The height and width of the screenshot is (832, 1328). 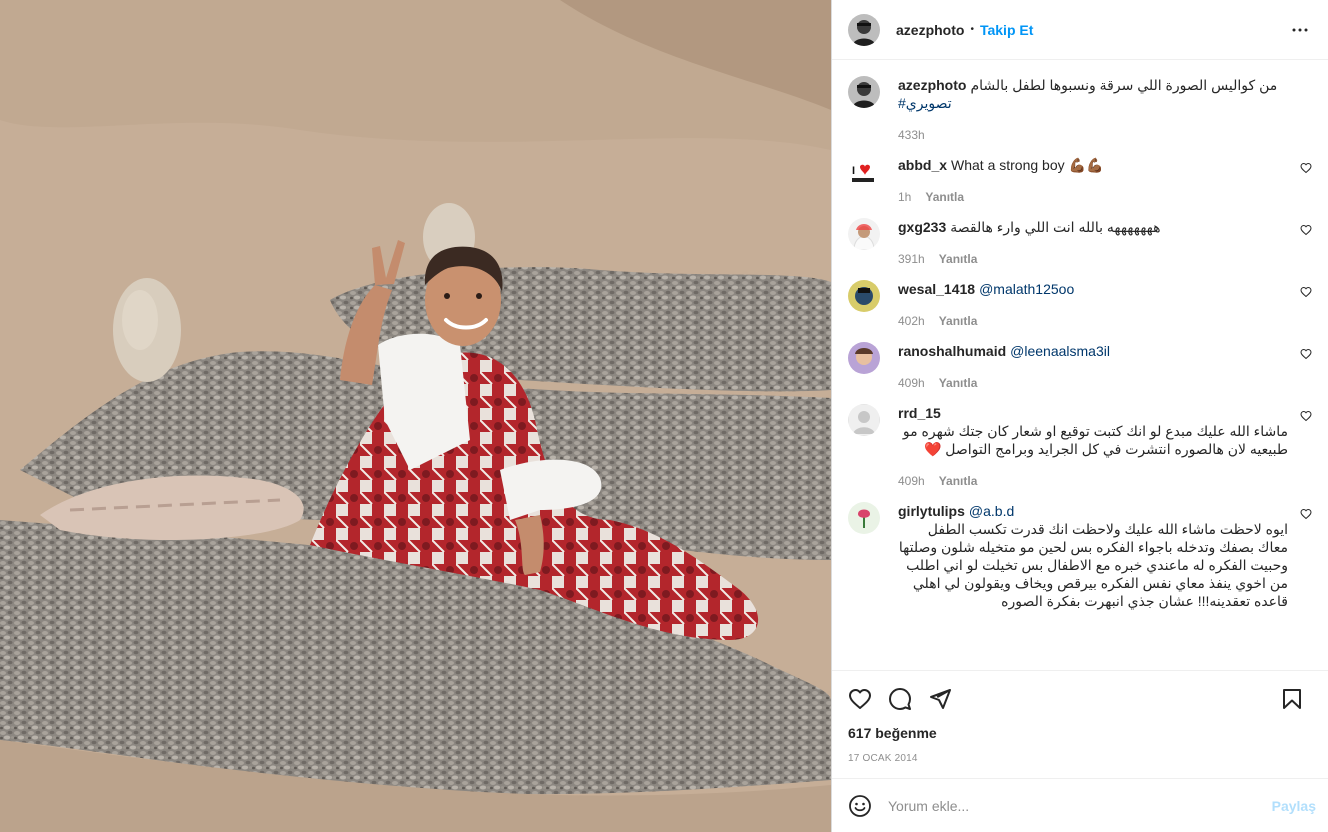 I want to click on comment-input, so click(x=1080, y=805).